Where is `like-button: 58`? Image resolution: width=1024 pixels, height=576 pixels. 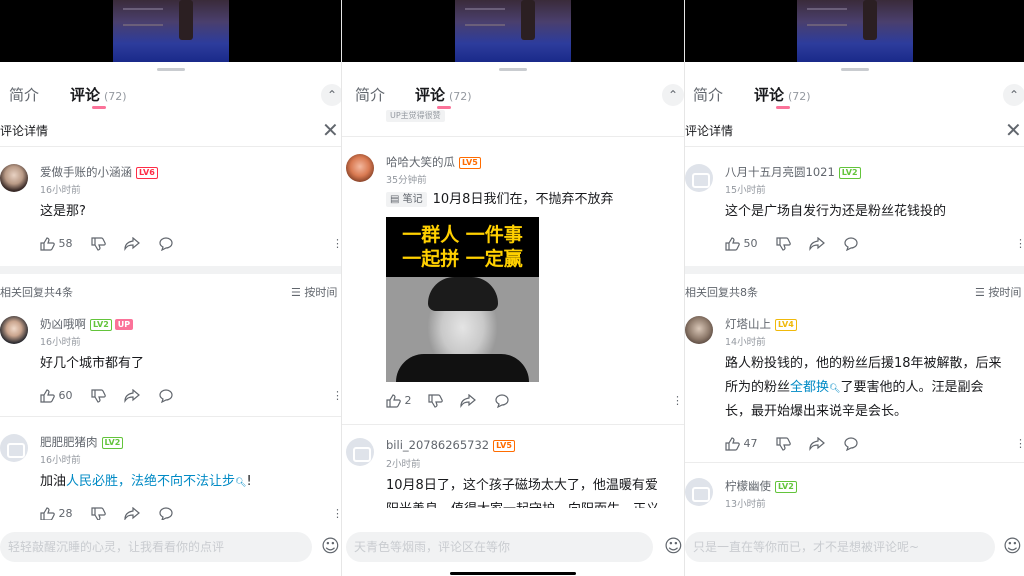 like-button: 58 is located at coordinates (56, 244).